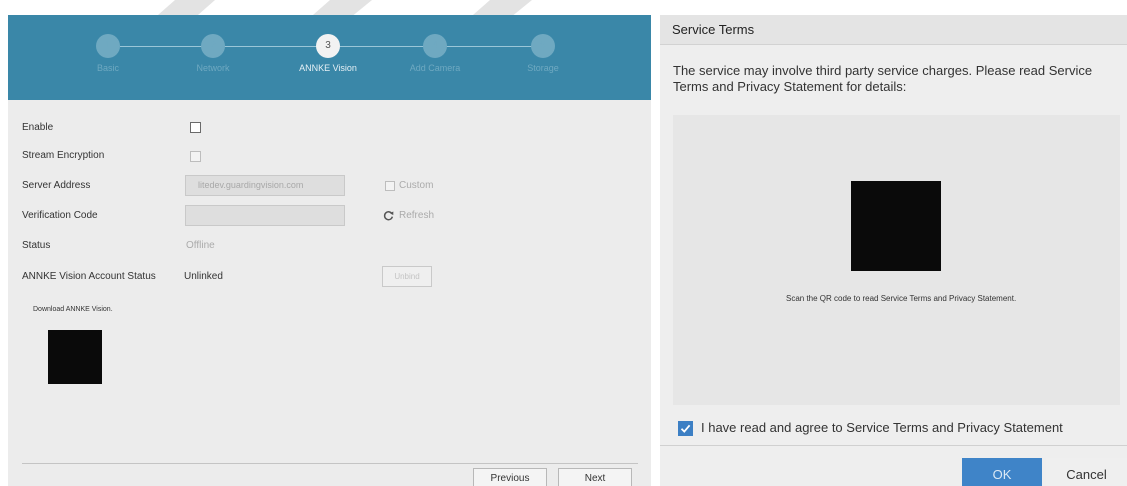 The image size is (1127, 486). Describe the element at coordinates (63, 155) in the screenshot. I see `stream-encryption-label: Stream Encryption` at that location.